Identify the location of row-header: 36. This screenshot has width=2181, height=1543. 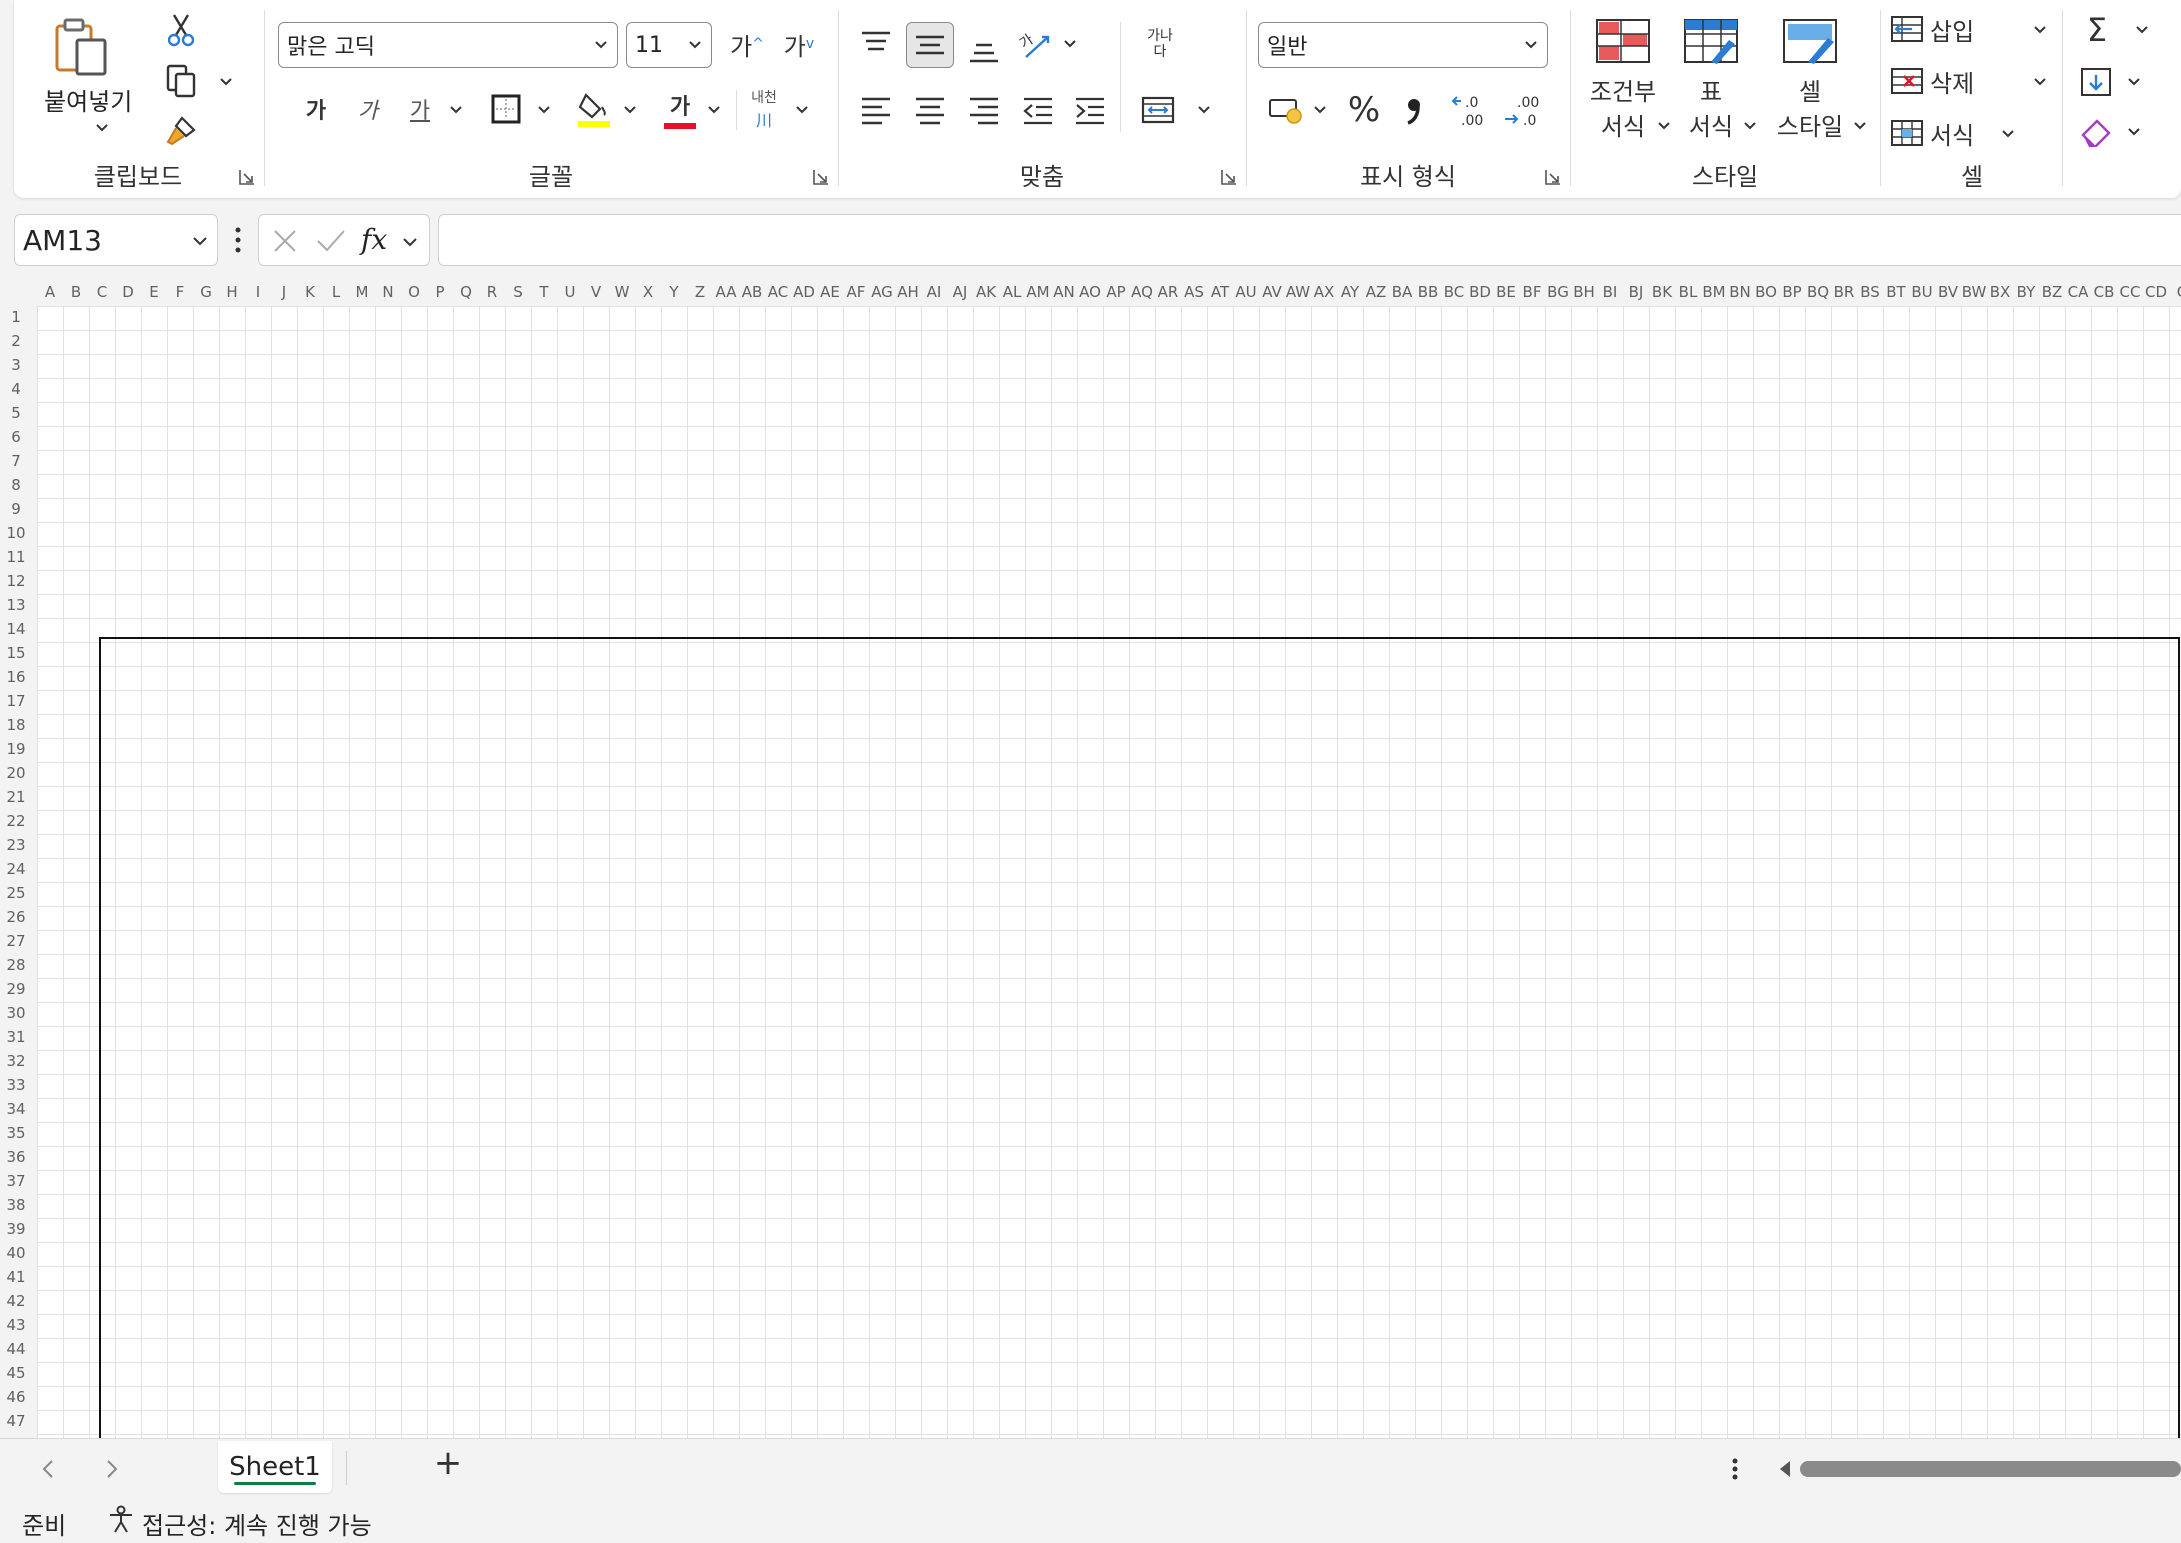
(16, 1160).